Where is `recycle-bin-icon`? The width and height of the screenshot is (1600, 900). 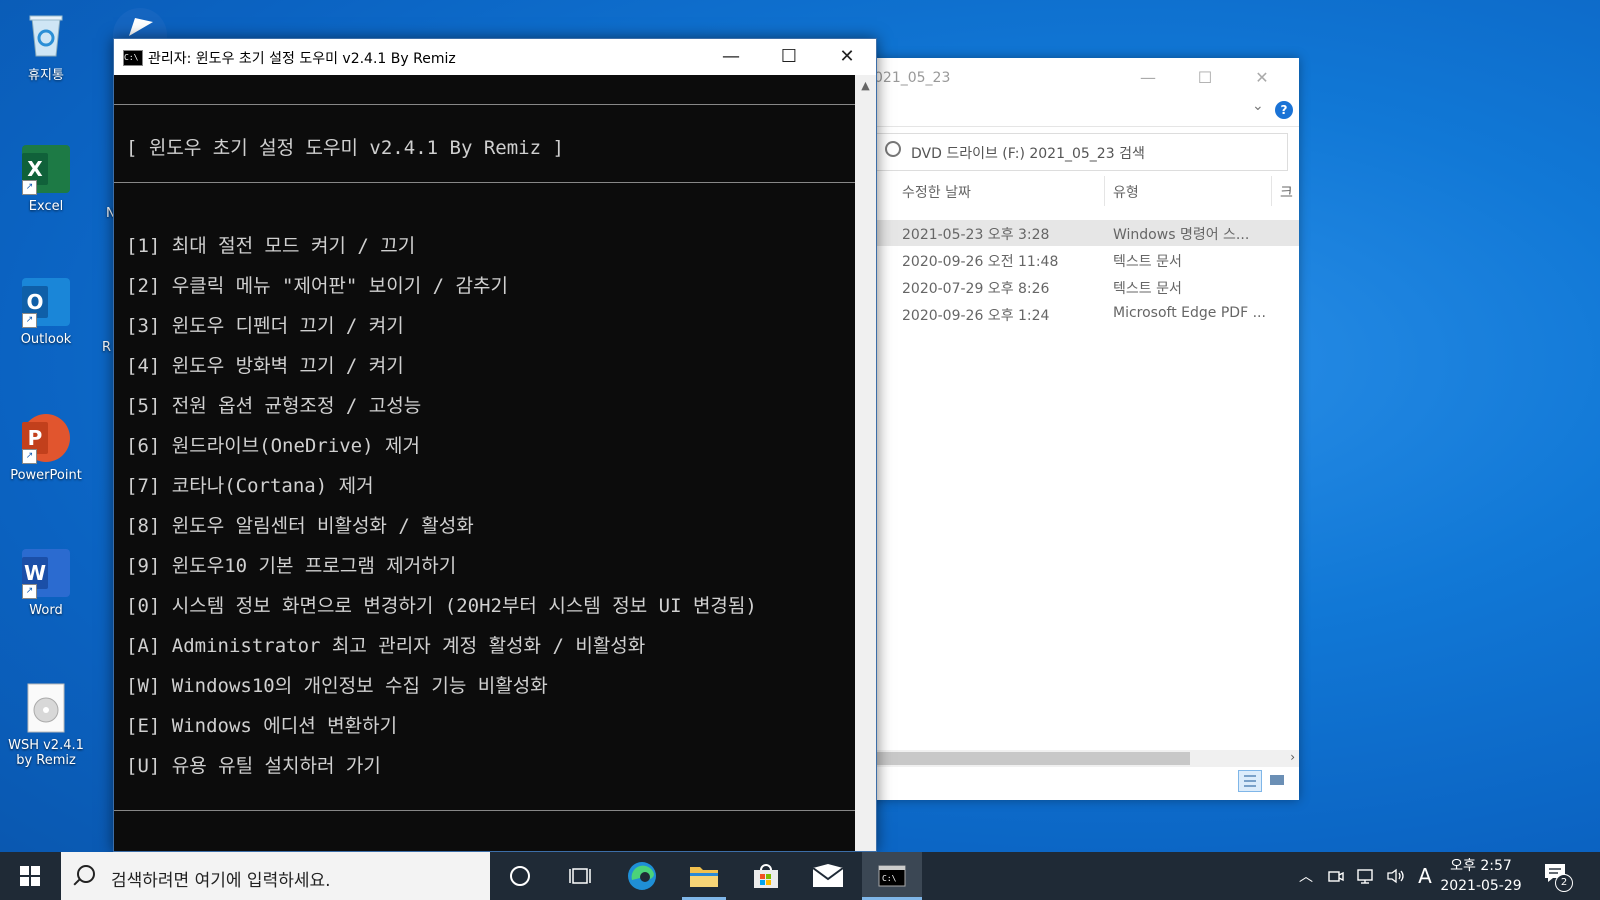 recycle-bin-icon is located at coordinates (46, 34).